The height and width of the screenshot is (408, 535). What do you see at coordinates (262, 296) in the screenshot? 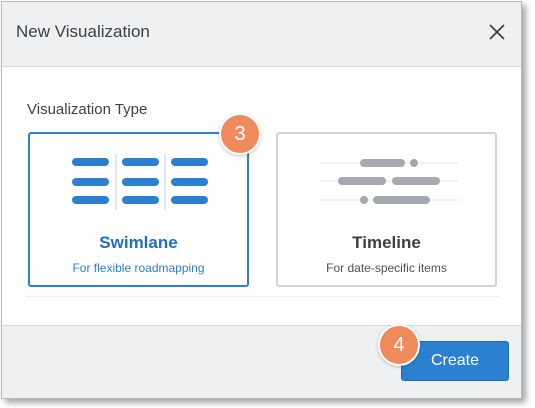
I see `divider` at bounding box center [262, 296].